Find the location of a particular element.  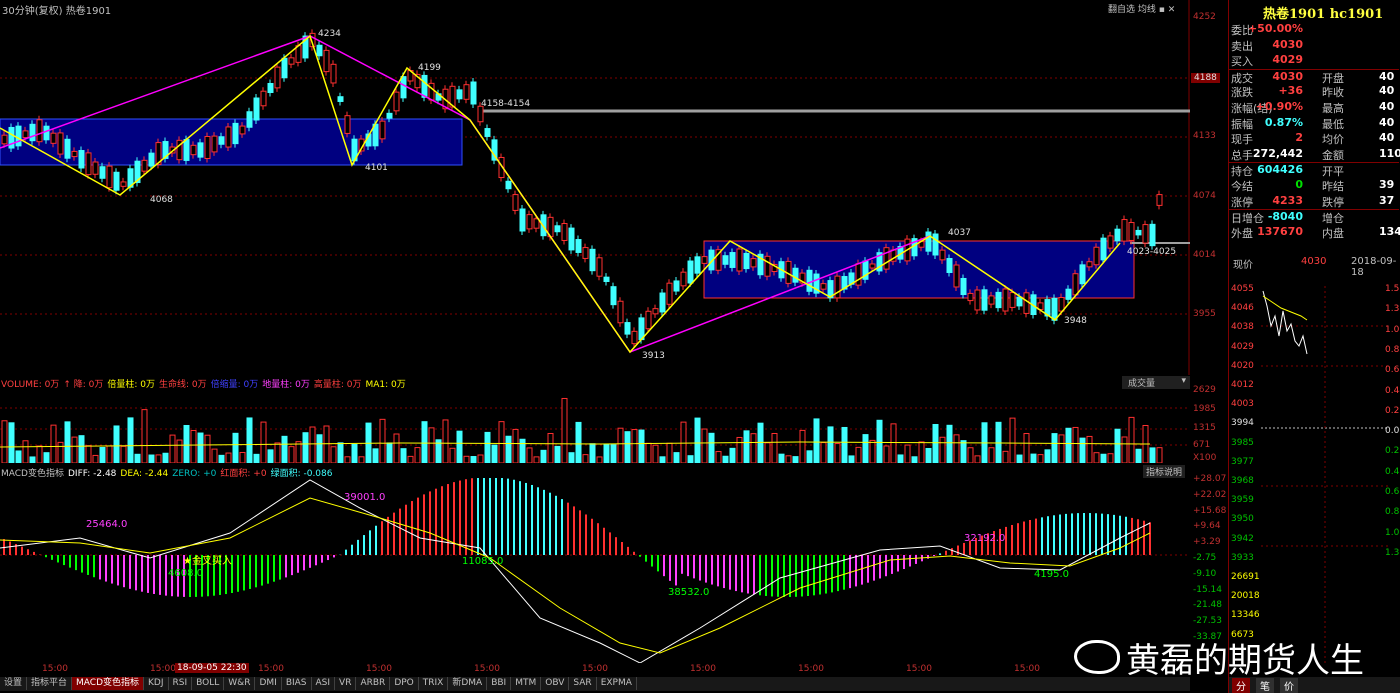

macd-anno-3: 4608.0 is located at coordinates (185, 573).